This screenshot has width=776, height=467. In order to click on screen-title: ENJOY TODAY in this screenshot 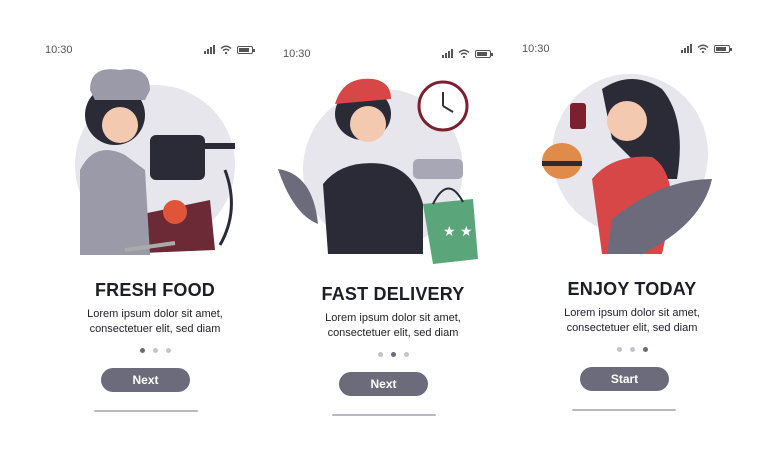, I will do `click(632, 289)`.